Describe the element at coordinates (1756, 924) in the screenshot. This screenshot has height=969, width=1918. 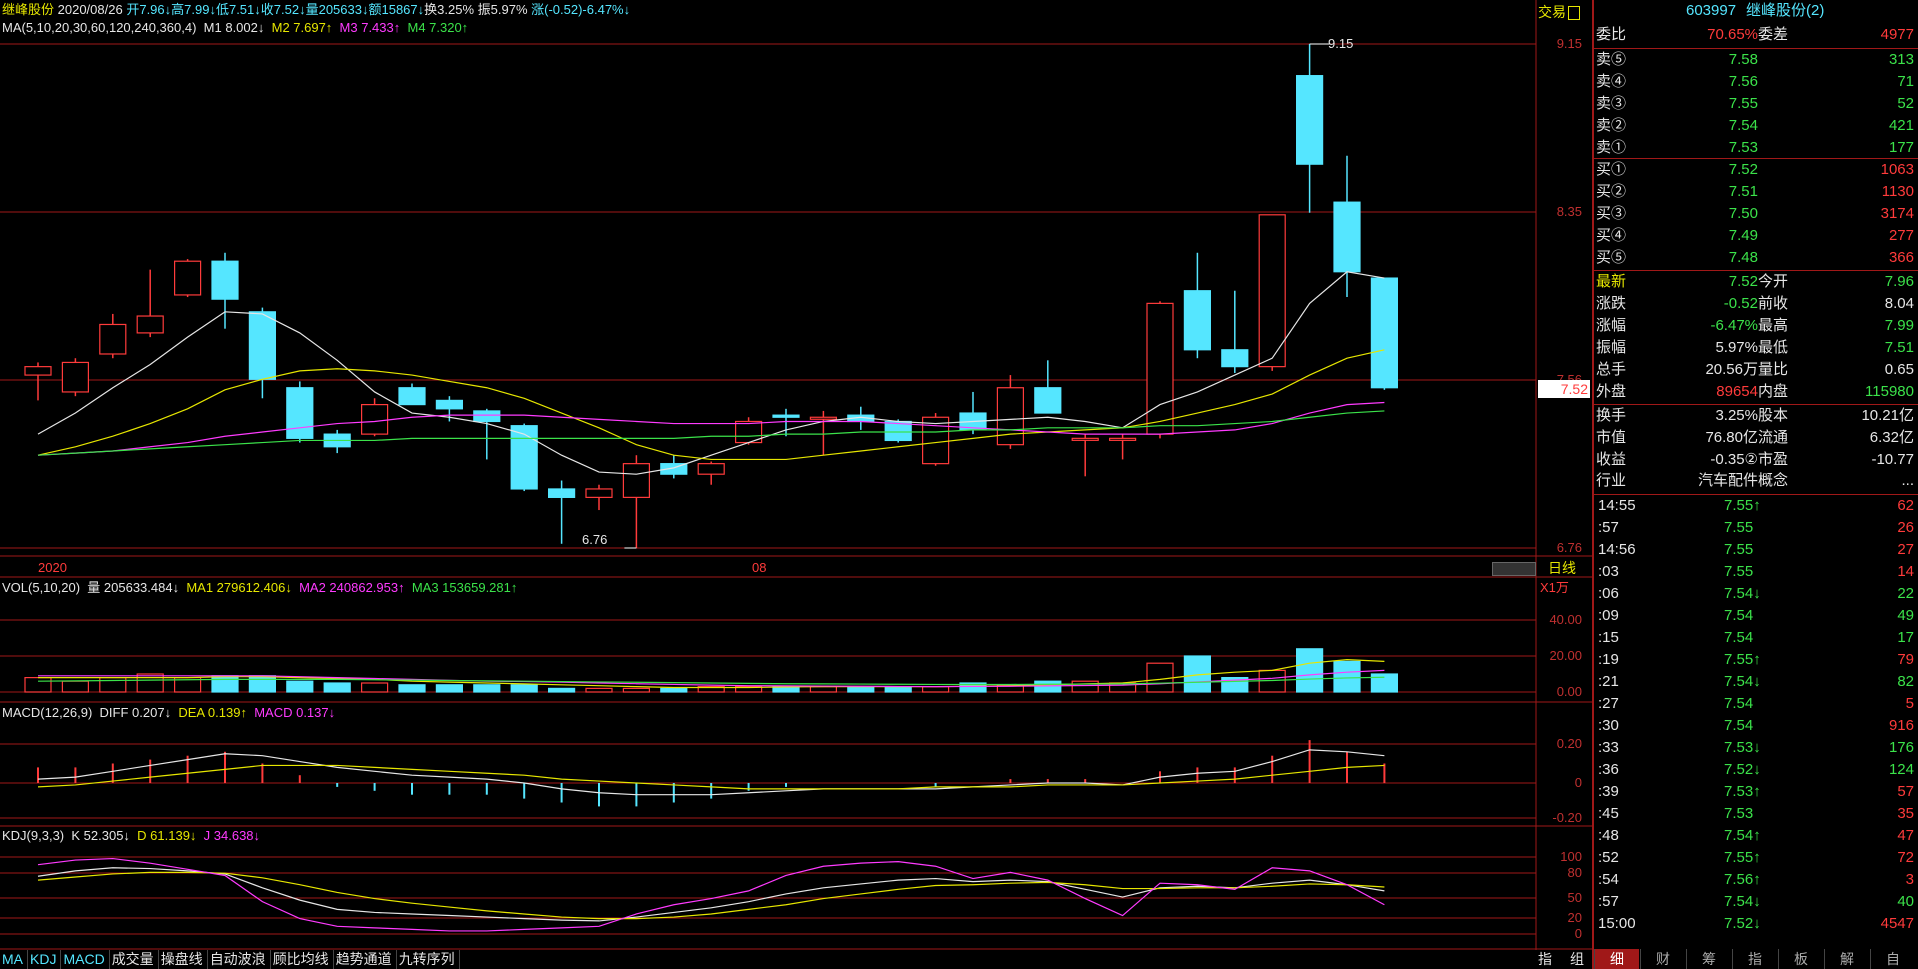
I see `tick-row: 15:00 7.52↓ 4547` at that location.